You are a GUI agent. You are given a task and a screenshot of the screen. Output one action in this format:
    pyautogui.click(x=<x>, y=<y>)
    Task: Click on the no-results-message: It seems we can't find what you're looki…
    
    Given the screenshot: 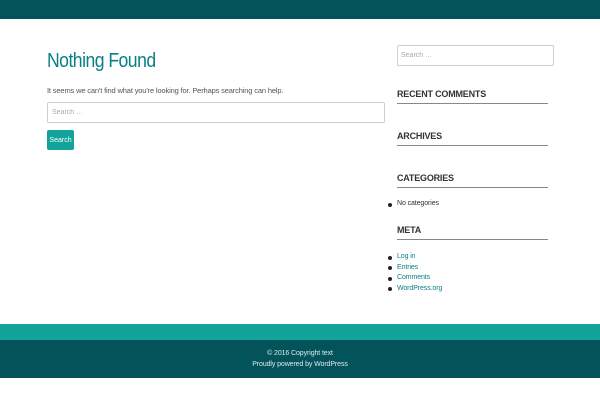 What is the action you would take?
    pyautogui.click(x=165, y=90)
    